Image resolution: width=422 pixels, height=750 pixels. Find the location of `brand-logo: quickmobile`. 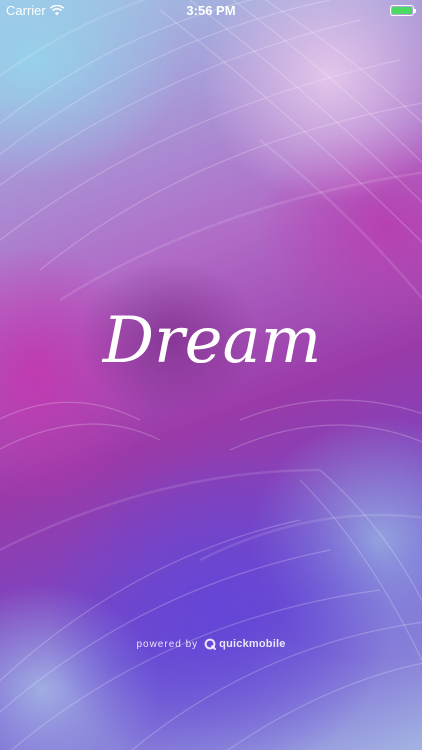

brand-logo: quickmobile is located at coordinates (244, 644).